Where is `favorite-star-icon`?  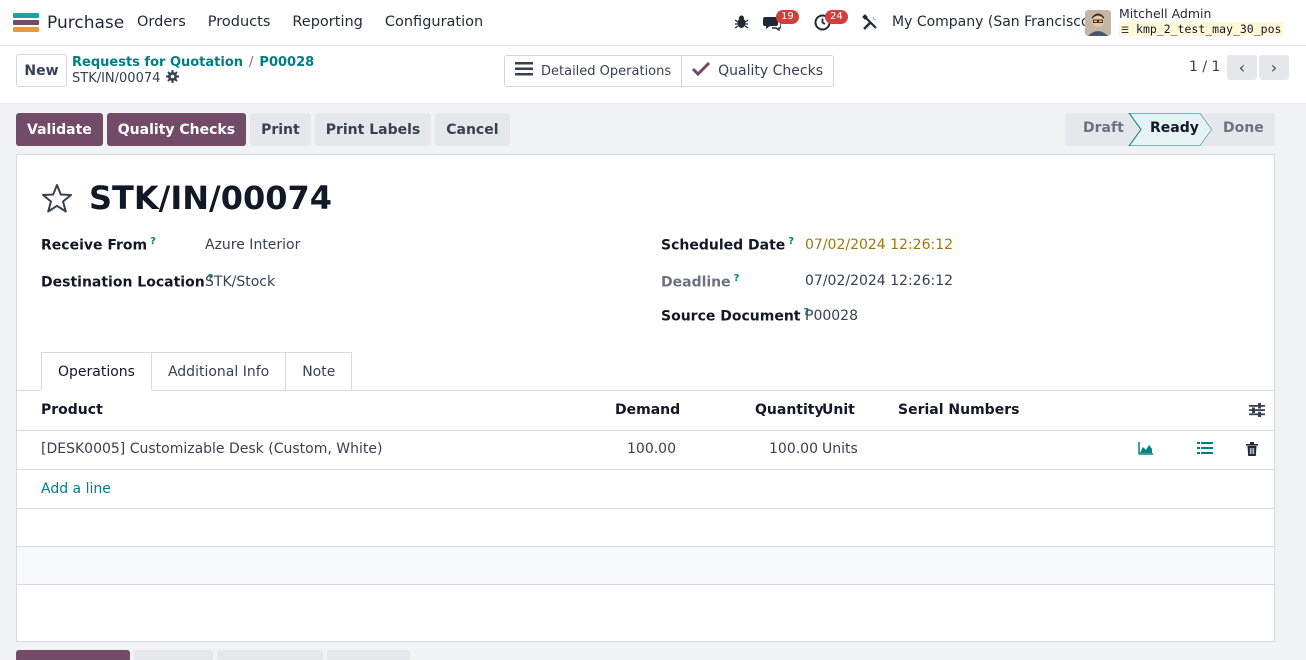
favorite-star-icon is located at coordinates (57, 200).